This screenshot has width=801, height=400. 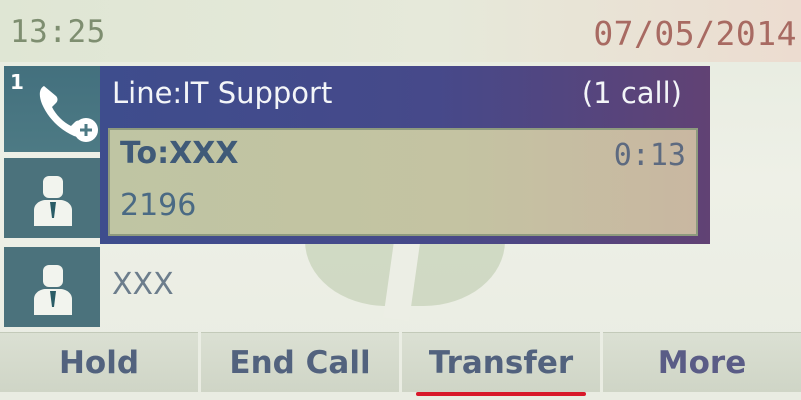 What do you see at coordinates (695, 33) in the screenshot?
I see `clock-date: 07/05/2014` at bounding box center [695, 33].